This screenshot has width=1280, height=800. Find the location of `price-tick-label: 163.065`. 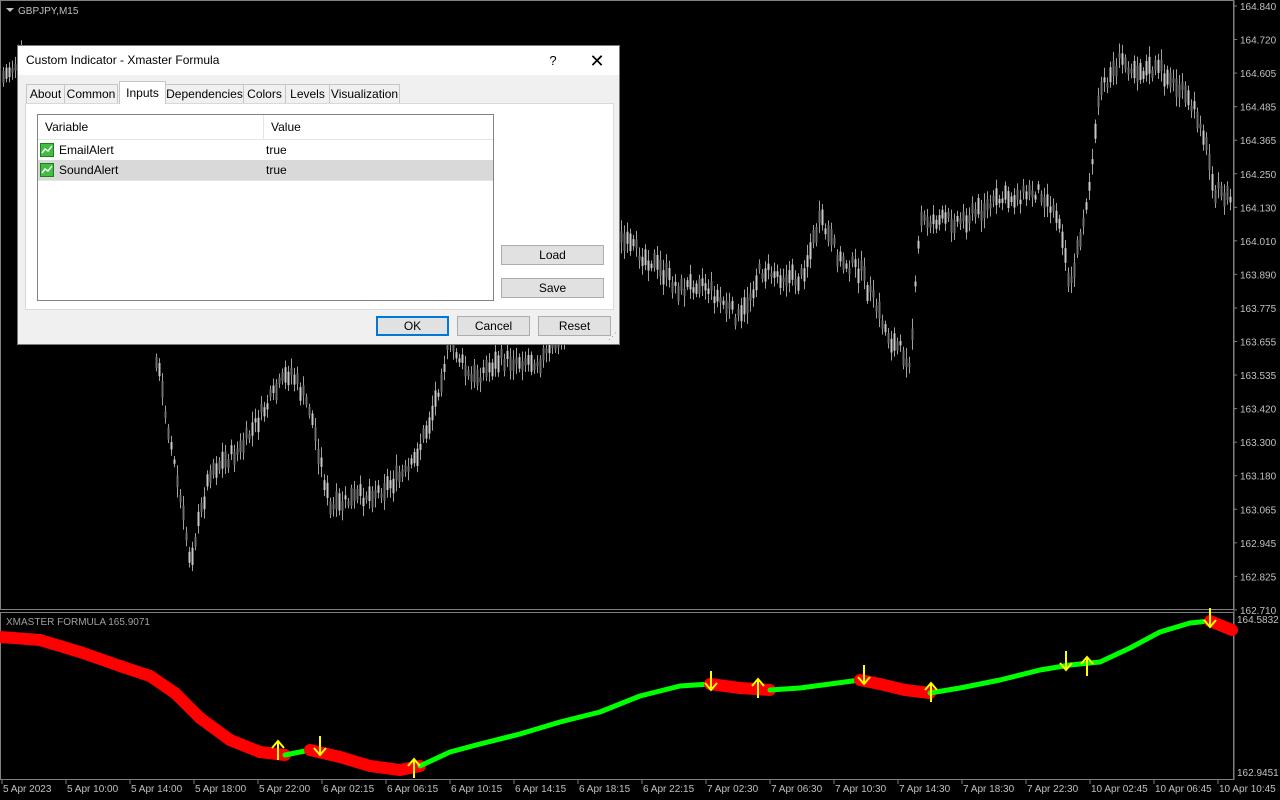

price-tick-label: 163.065 is located at coordinates (1258, 510).